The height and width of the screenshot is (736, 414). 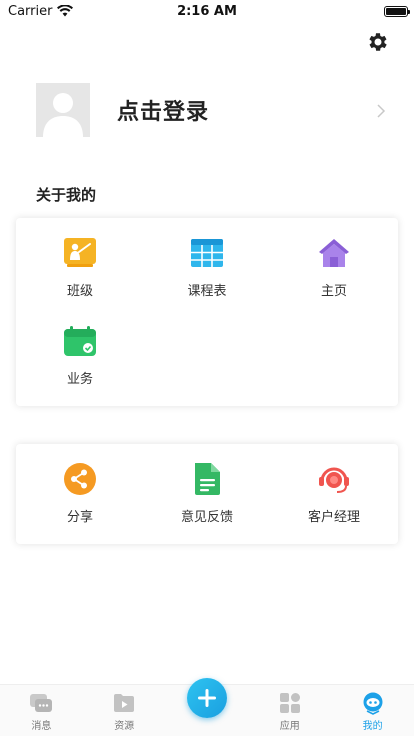 What do you see at coordinates (79, 517) in the screenshot?
I see `grid-label: 分享` at bounding box center [79, 517].